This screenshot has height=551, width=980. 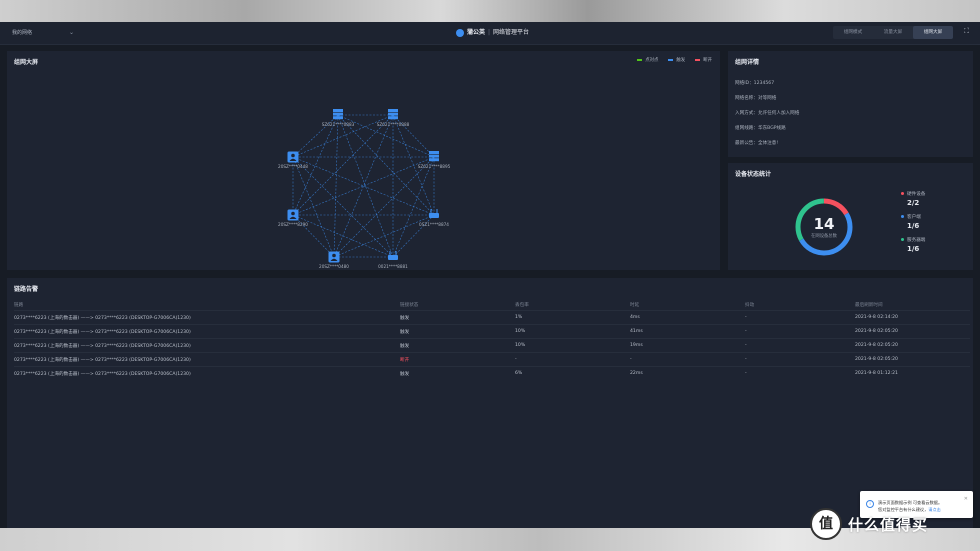 I want to click on topology-node: SZ621****8895, so click(x=434, y=160).